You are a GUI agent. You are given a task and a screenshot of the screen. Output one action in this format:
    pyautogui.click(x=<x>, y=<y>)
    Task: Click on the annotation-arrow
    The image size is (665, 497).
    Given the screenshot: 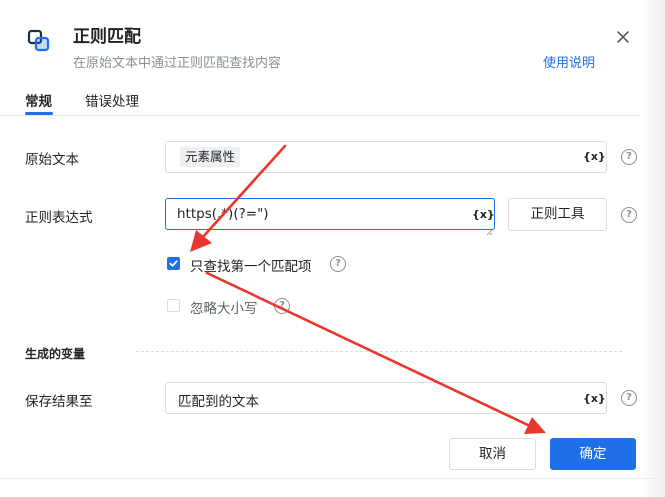 What is the action you would take?
    pyautogui.click(x=238, y=198)
    